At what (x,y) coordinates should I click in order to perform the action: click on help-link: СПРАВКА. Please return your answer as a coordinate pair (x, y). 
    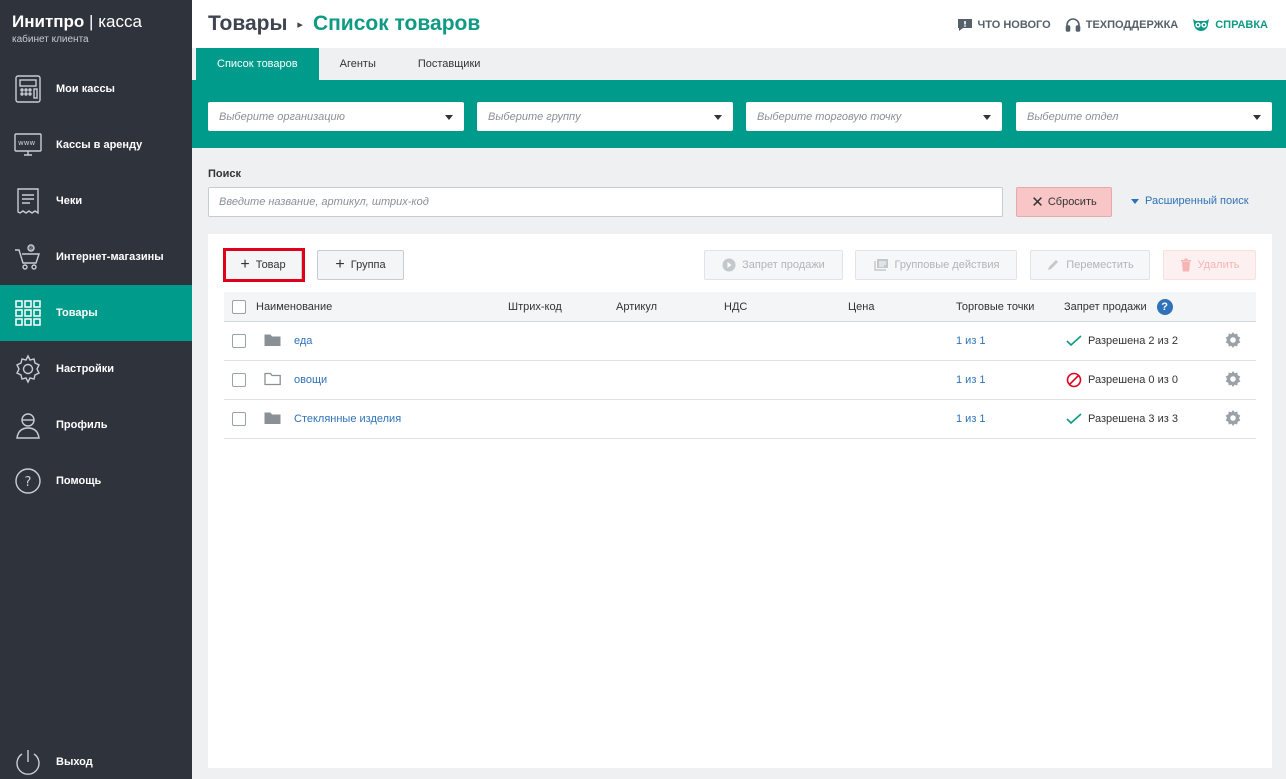
    Looking at the image, I should click on (1230, 25).